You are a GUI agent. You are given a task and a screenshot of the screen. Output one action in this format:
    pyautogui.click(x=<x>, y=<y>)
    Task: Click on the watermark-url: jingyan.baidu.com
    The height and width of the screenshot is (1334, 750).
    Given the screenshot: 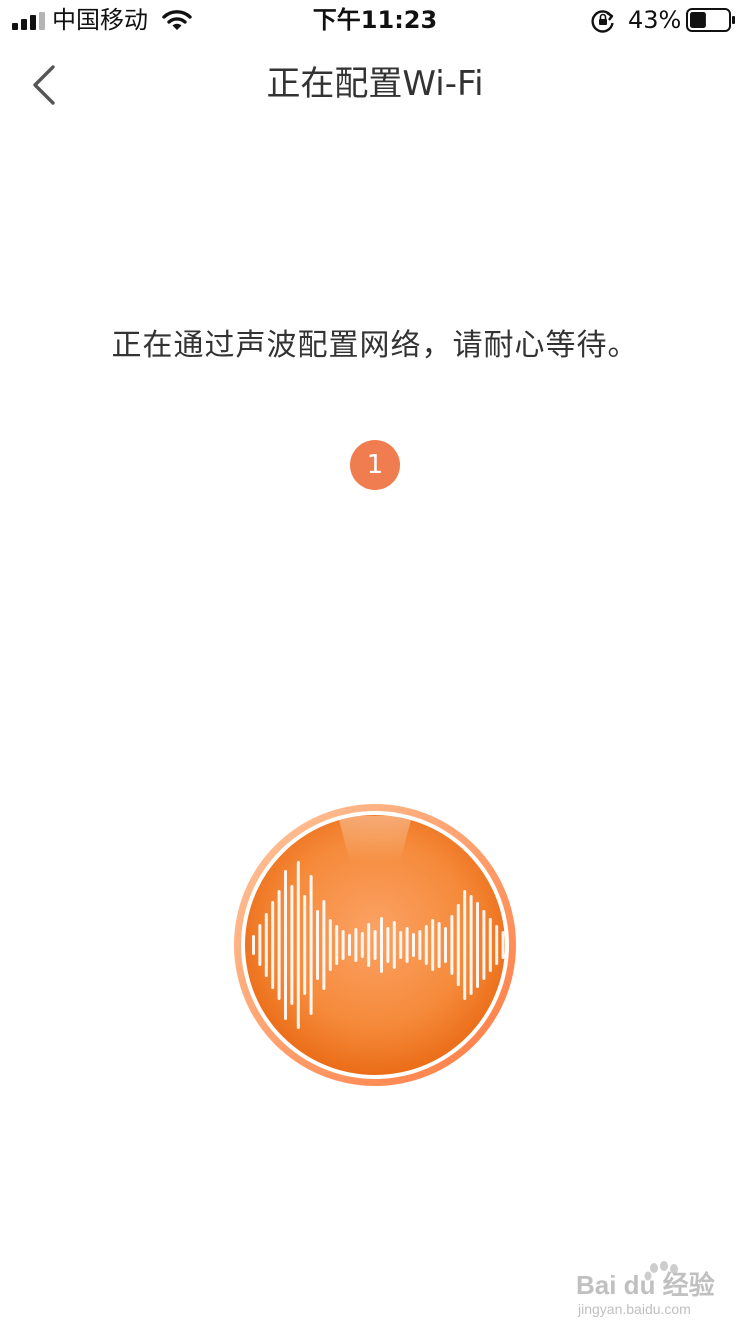 What is the action you would take?
    pyautogui.click(x=634, y=1309)
    